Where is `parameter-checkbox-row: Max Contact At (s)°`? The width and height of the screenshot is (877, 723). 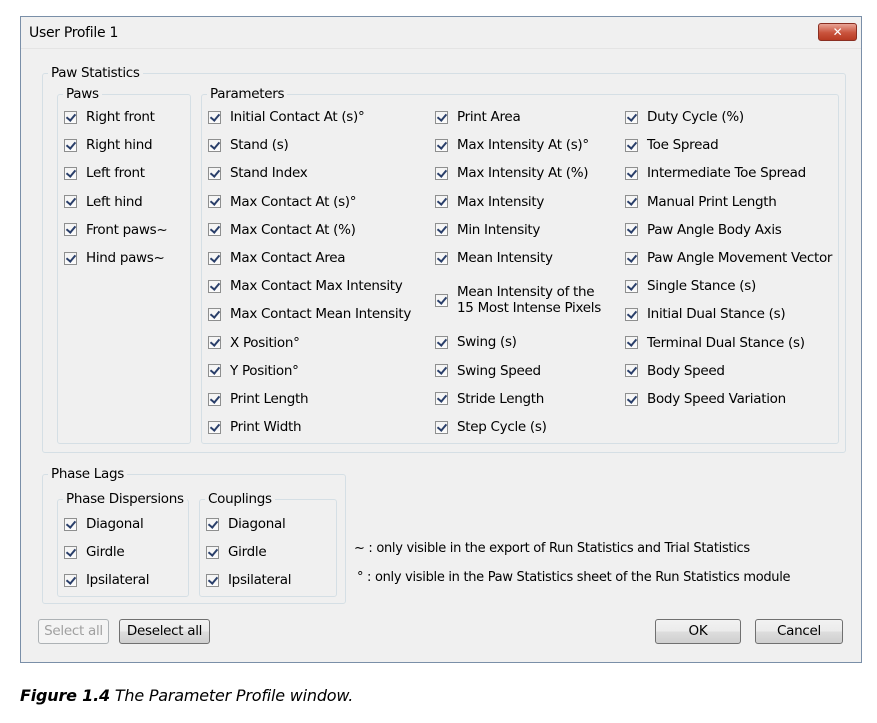 parameter-checkbox-row: Max Contact At (s)° is located at coordinates (282, 202).